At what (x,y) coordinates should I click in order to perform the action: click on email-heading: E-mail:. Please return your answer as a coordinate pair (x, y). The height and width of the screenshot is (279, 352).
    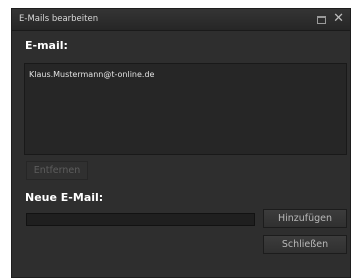
    Looking at the image, I should click on (46, 45).